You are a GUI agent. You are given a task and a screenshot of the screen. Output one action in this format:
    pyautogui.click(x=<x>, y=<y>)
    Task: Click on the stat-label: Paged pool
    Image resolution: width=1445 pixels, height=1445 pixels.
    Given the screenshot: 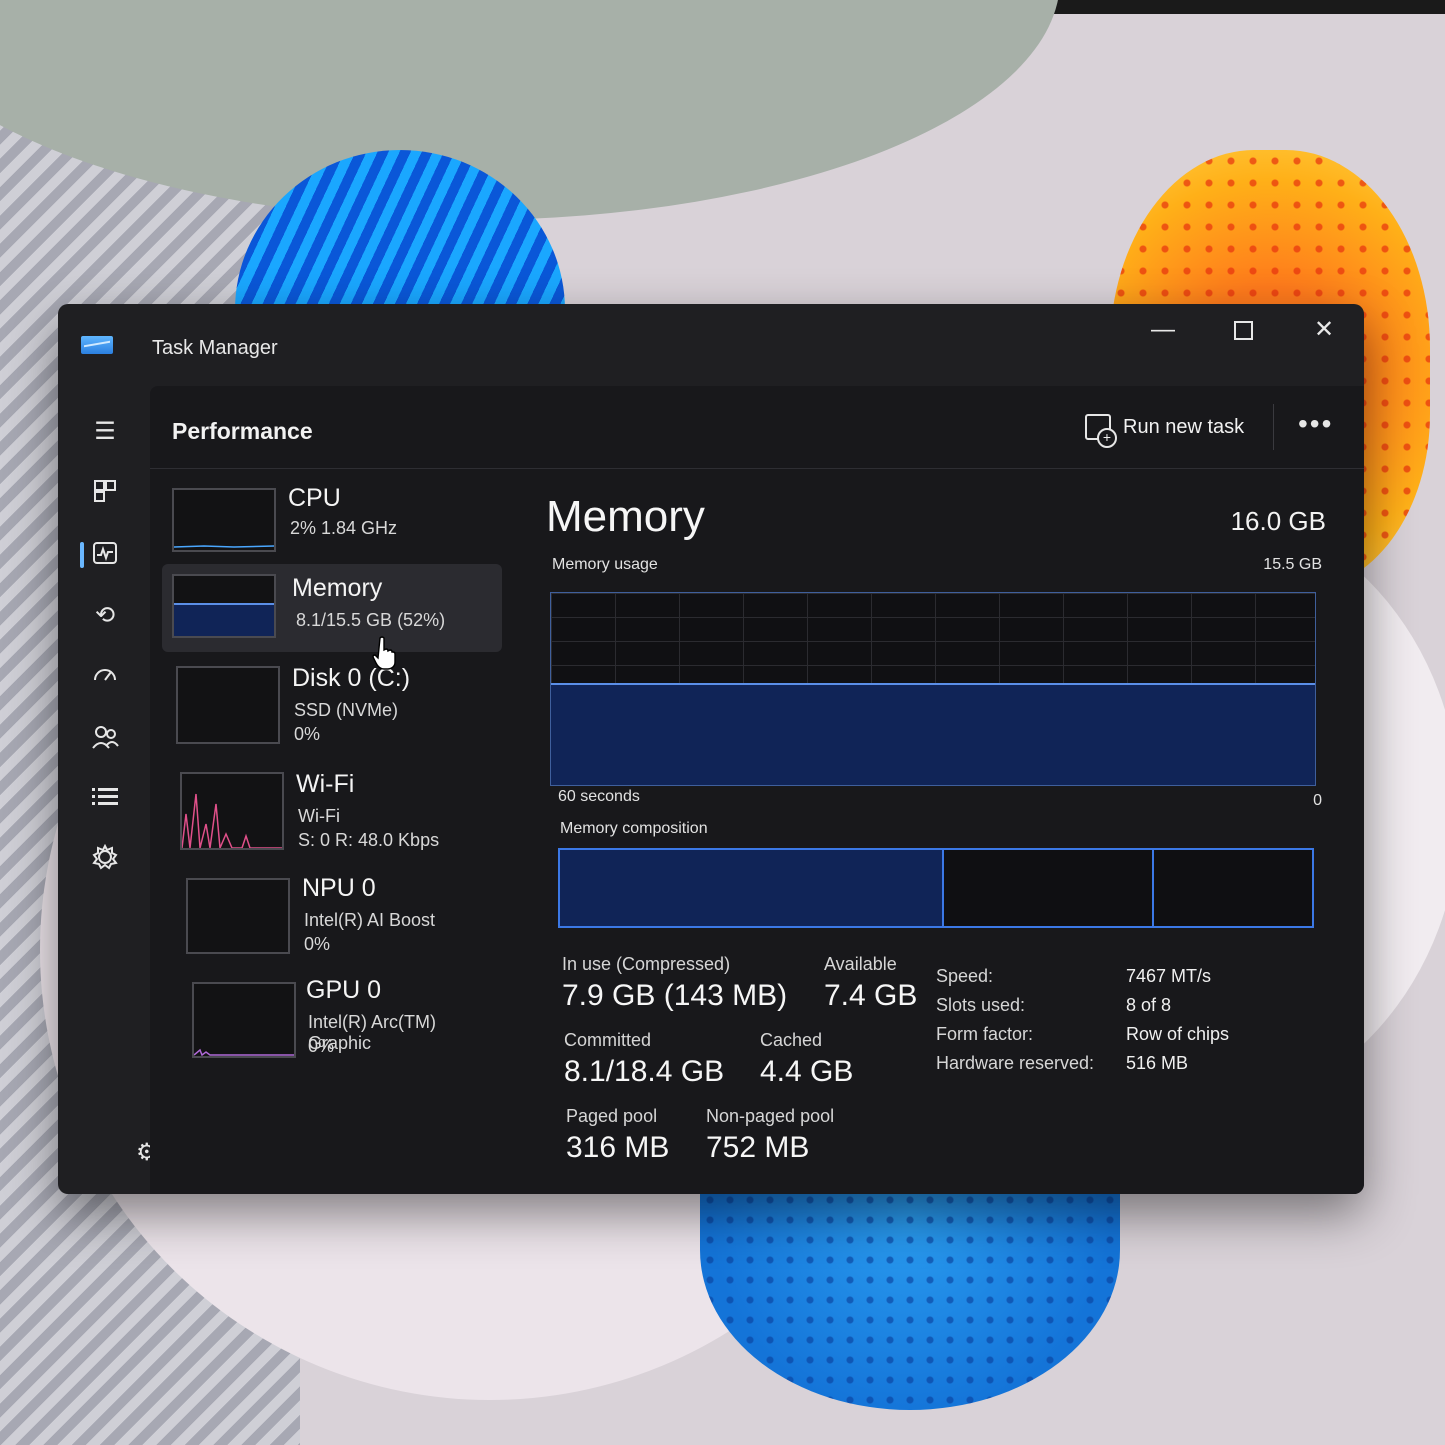 What is the action you would take?
    pyautogui.click(x=612, y=1116)
    